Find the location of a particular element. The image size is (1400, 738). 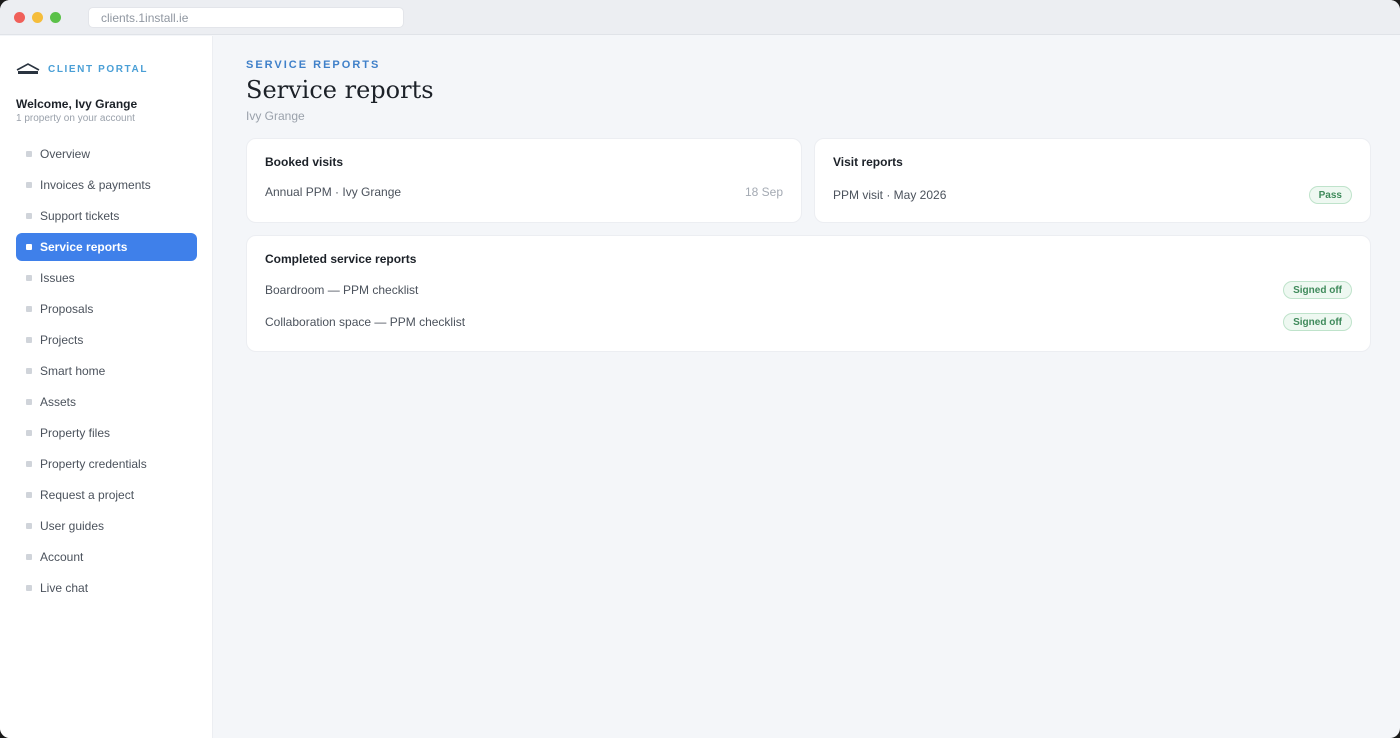

sidebar-item-support-tickets: Support tickets is located at coordinates (106, 216).